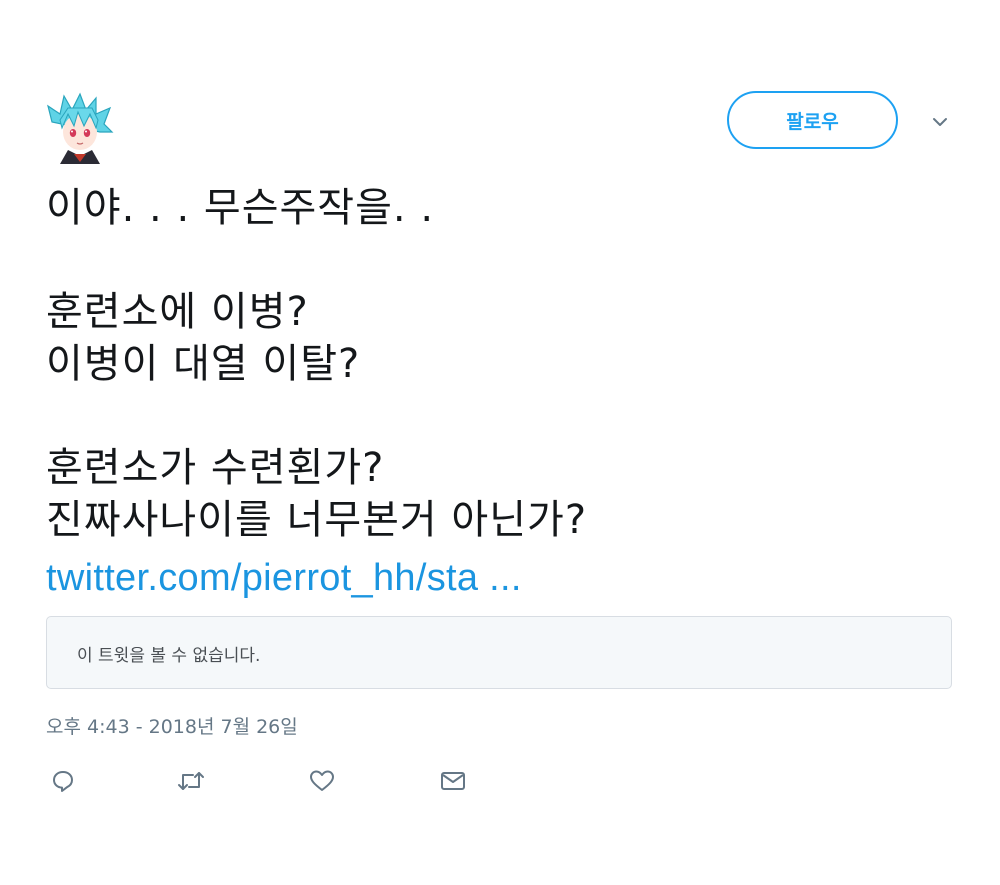 Image resolution: width=1000 pixels, height=885 pixels. I want to click on tweet-timestamp: 오후 4:43 - 2018년 7월 26일, so click(172, 725).